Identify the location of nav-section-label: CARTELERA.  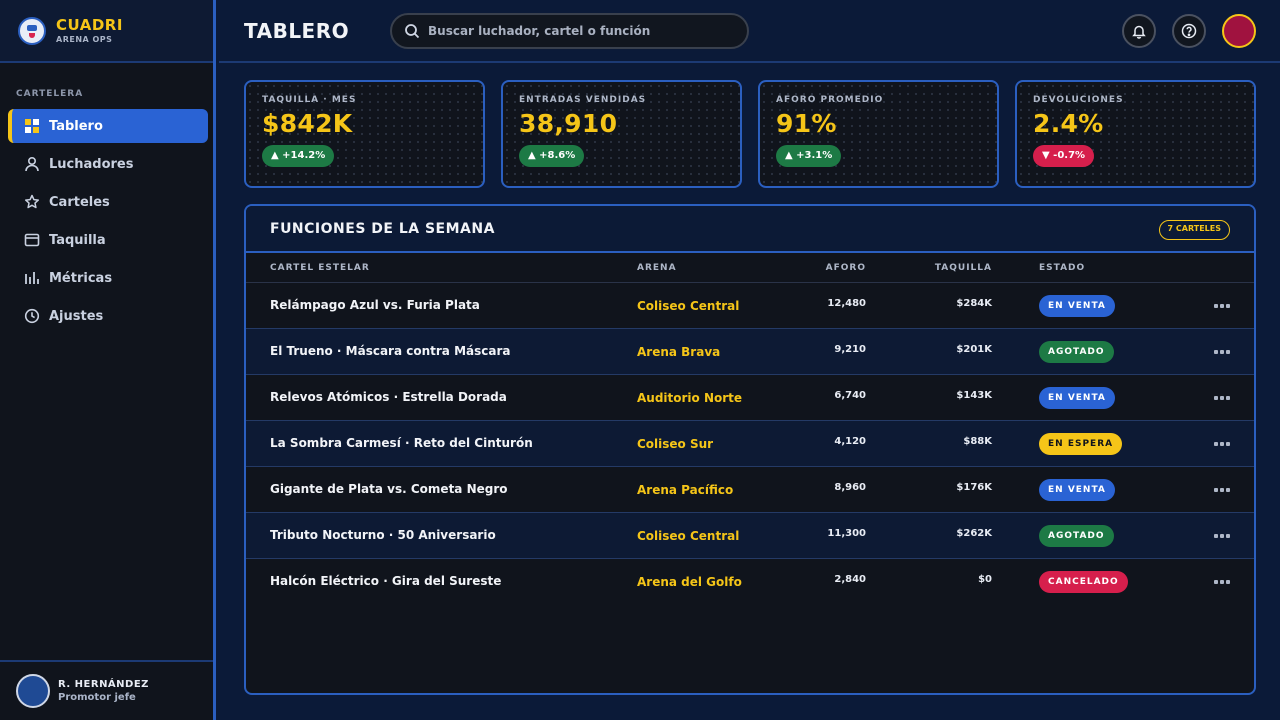
(50, 94).